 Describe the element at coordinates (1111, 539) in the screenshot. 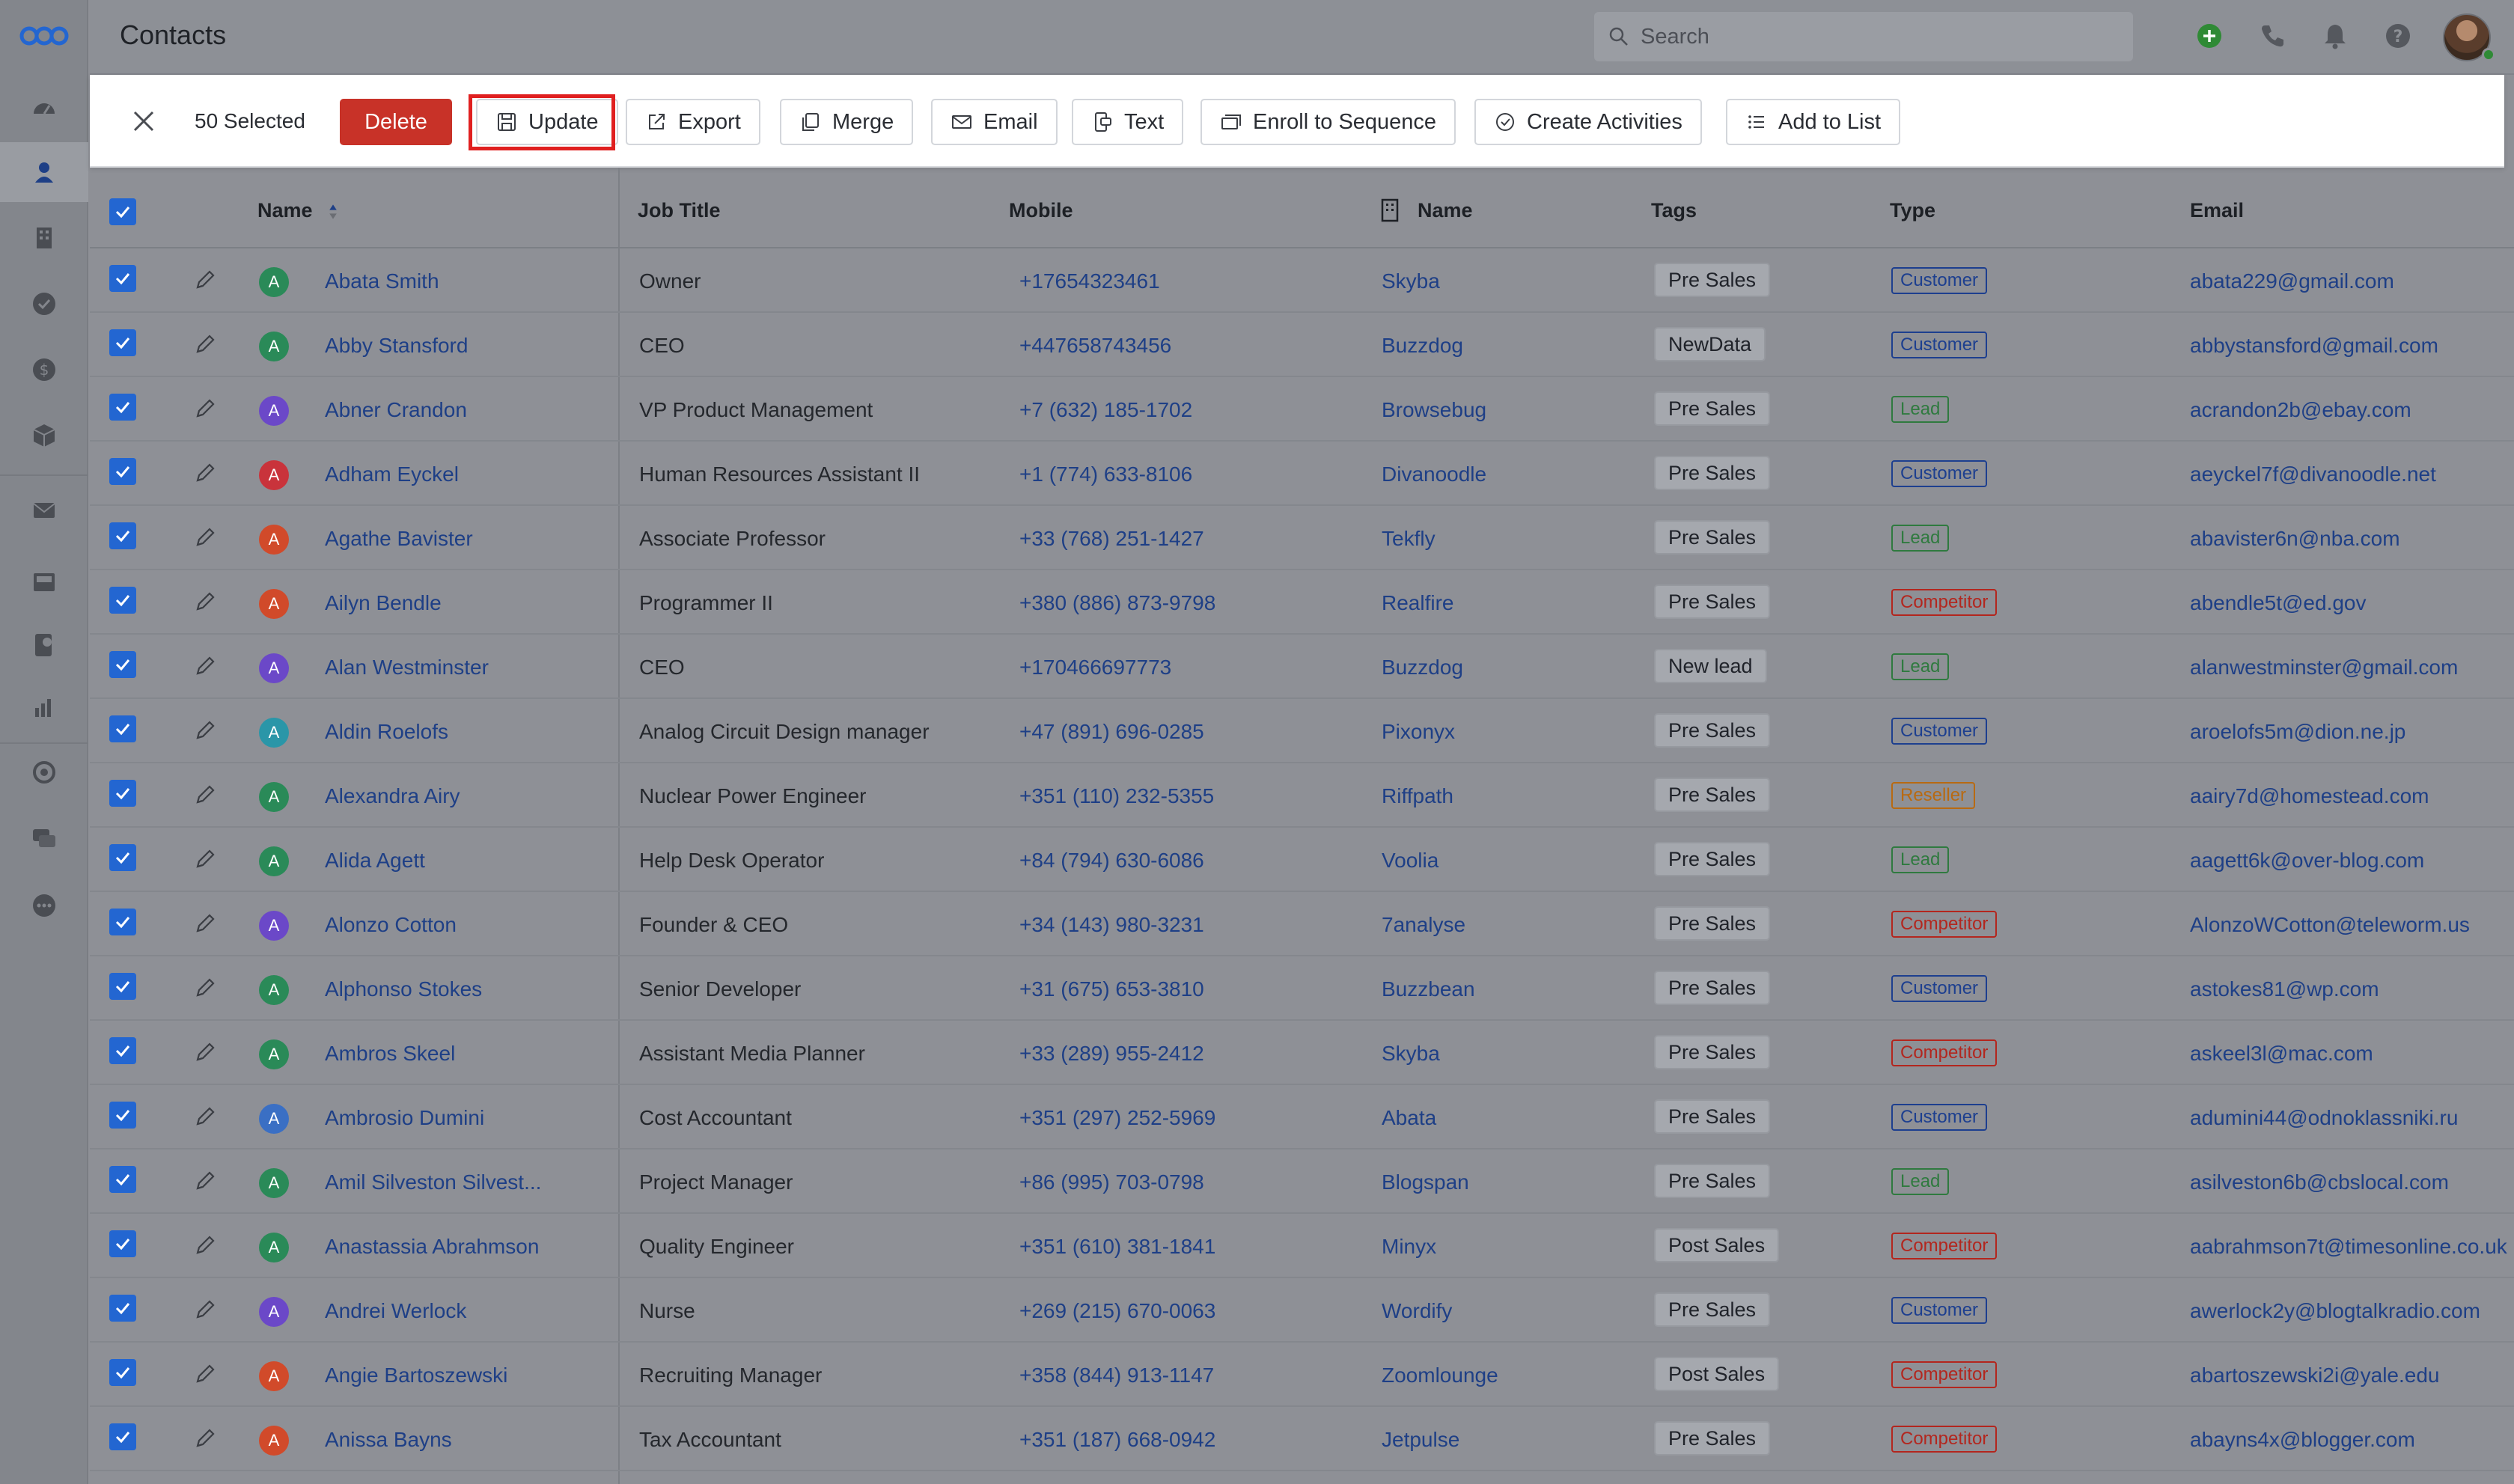

I see `mobile-link: +33 (768) 251-1427` at that location.